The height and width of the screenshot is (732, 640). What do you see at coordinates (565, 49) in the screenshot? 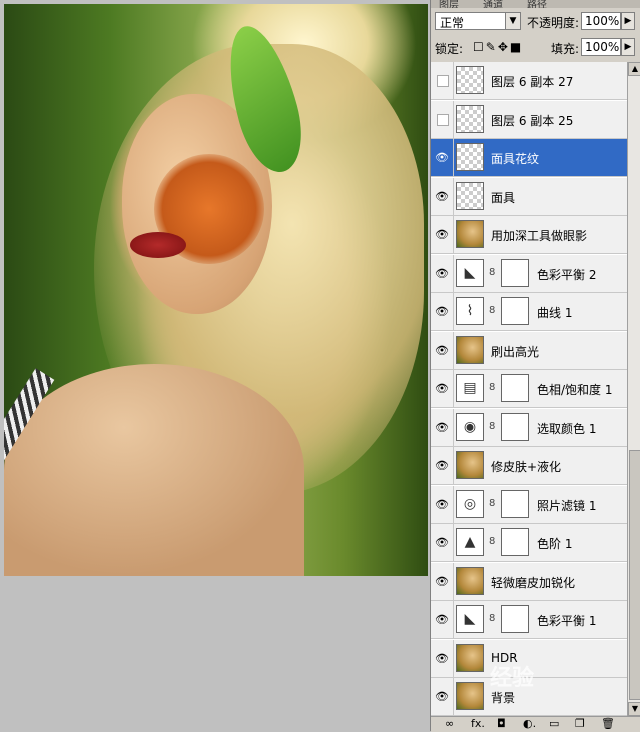
I see `fill-label: 填充:` at bounding box center [565, 49].